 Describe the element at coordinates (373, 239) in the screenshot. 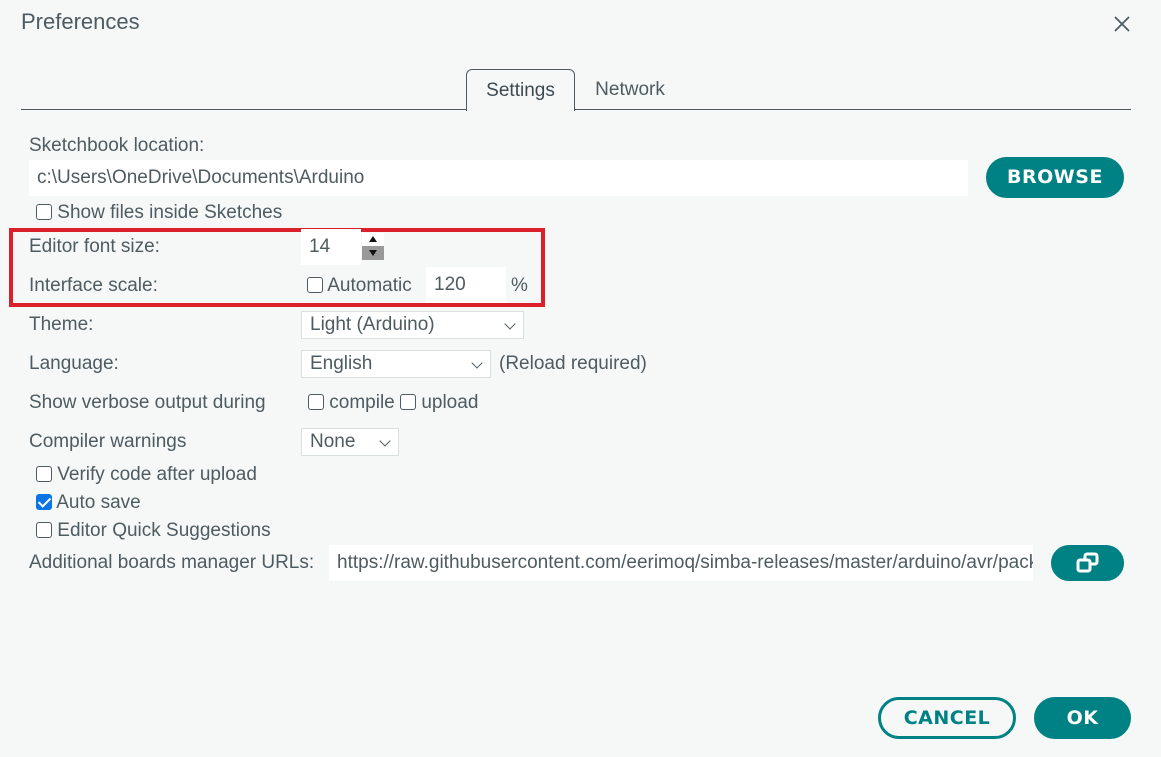

I see `stepper-up-icon` at that location.